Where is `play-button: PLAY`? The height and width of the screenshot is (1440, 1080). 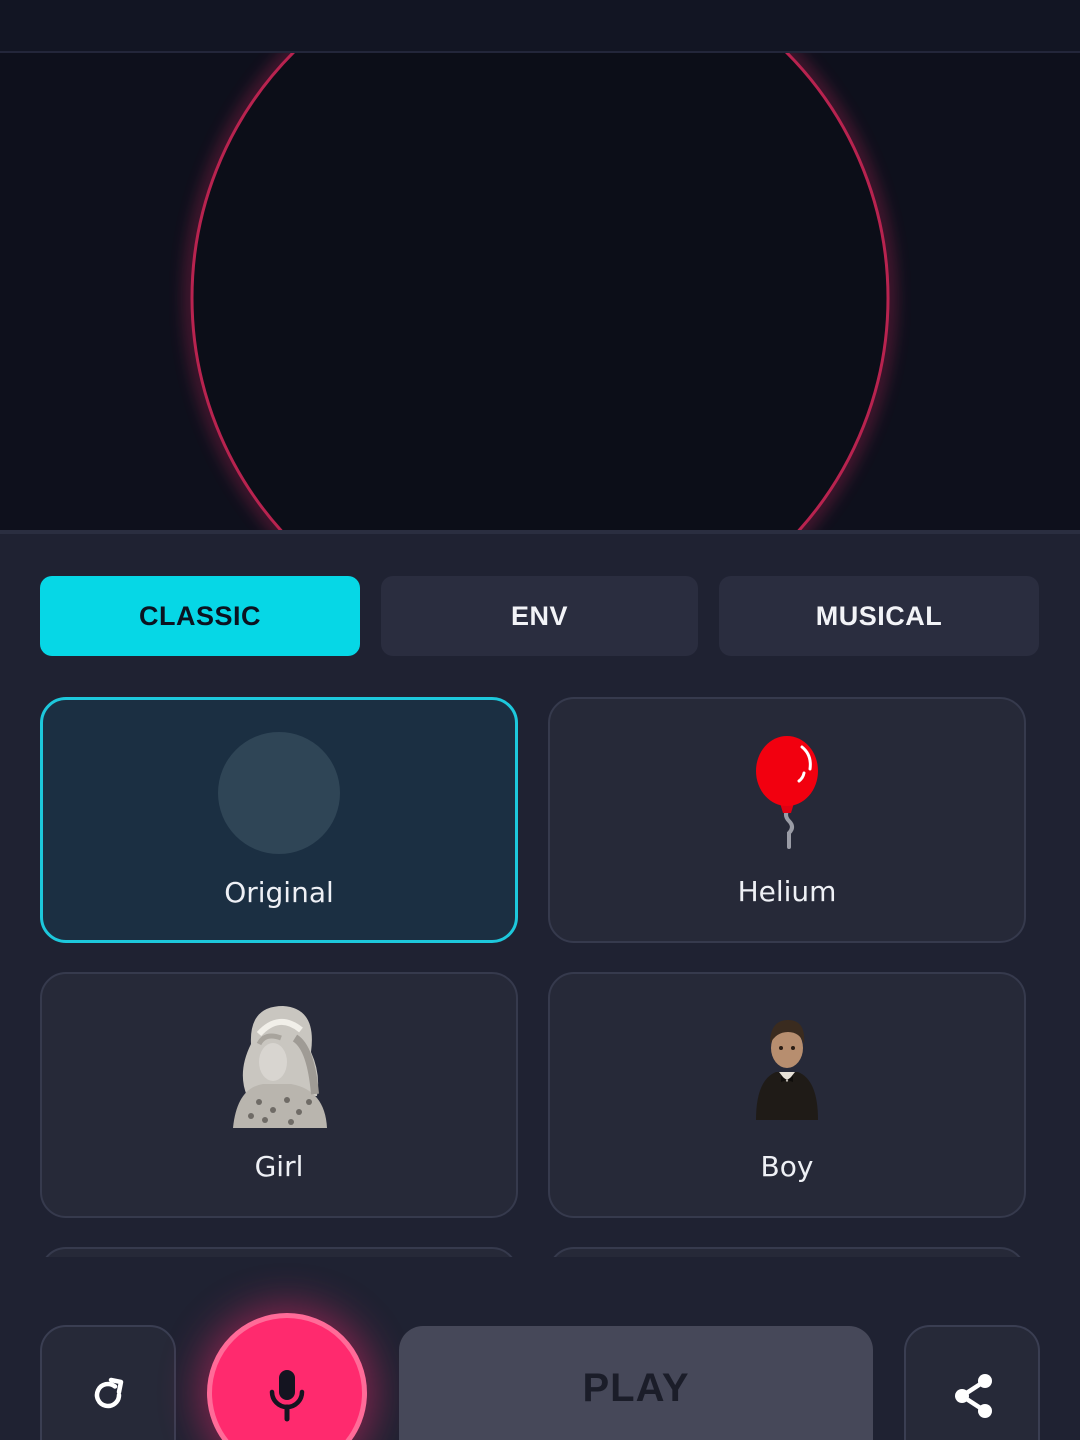 play-button: PLAY is located at coordinates (636, 1383).